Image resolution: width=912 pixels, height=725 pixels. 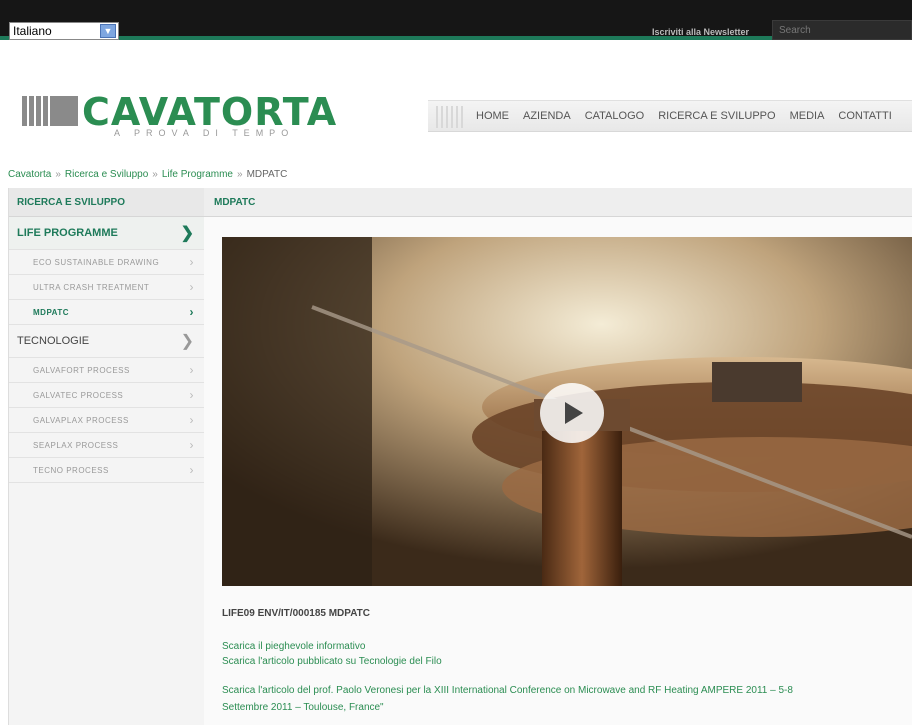 I want to click on sidebar-item-galvafort: GALVAFORT PROCESS ›, so click(x=106, y=370).